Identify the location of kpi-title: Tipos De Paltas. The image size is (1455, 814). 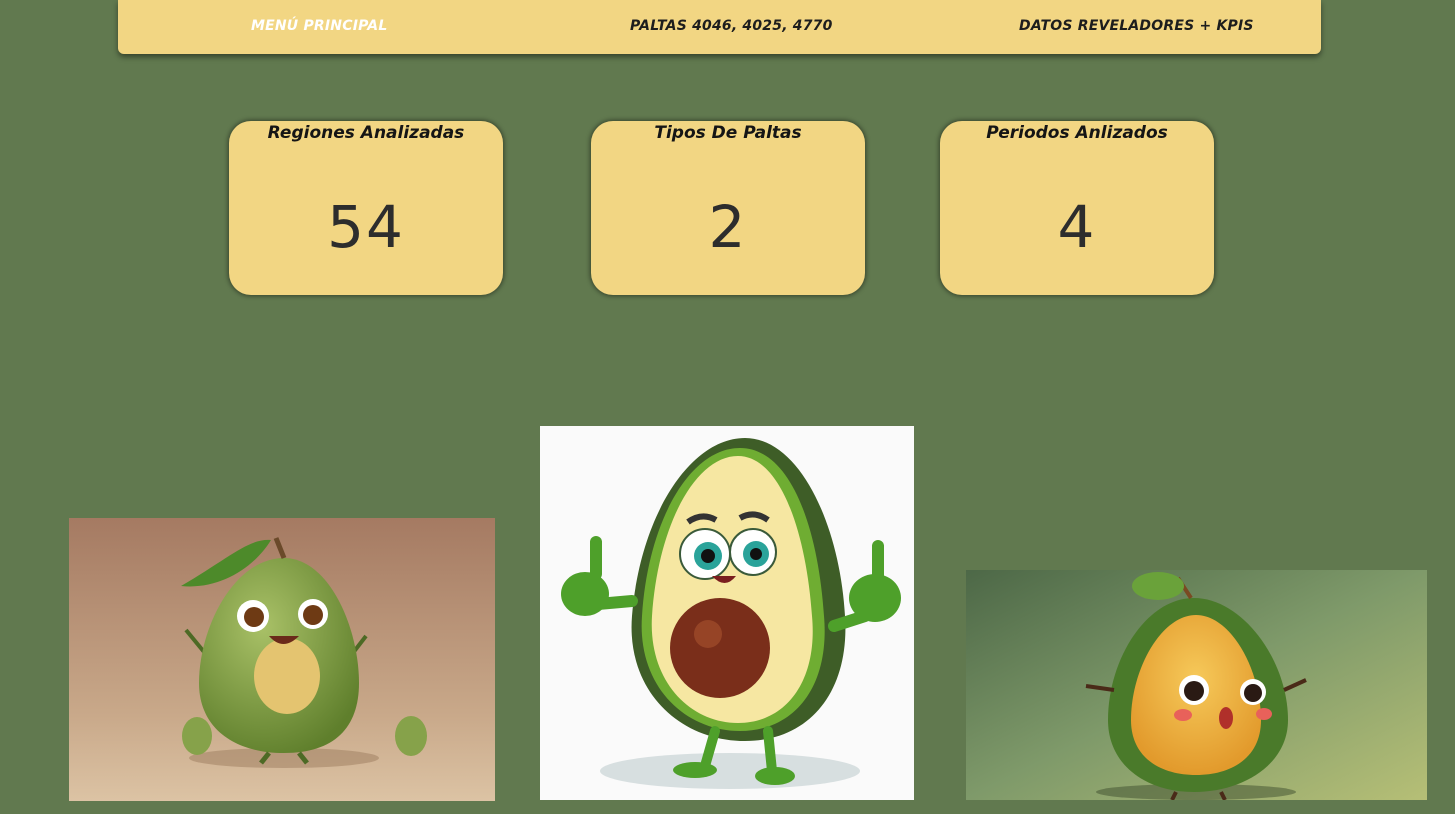
(728, 133).